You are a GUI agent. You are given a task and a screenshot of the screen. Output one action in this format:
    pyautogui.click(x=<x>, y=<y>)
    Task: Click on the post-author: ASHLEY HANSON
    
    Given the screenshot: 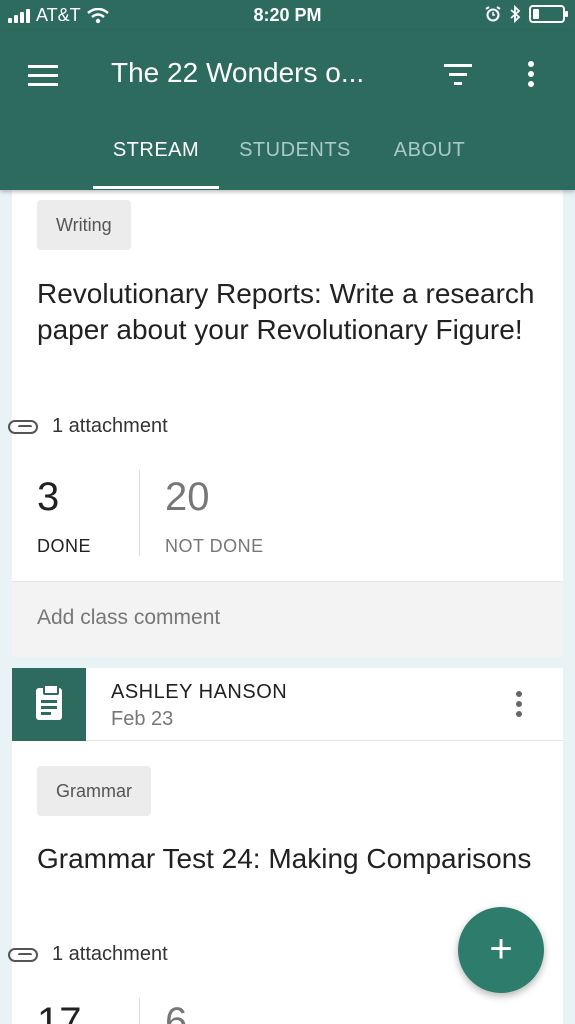 What is the action you would take?
    pyautogui.click(x=199, y=692)
    